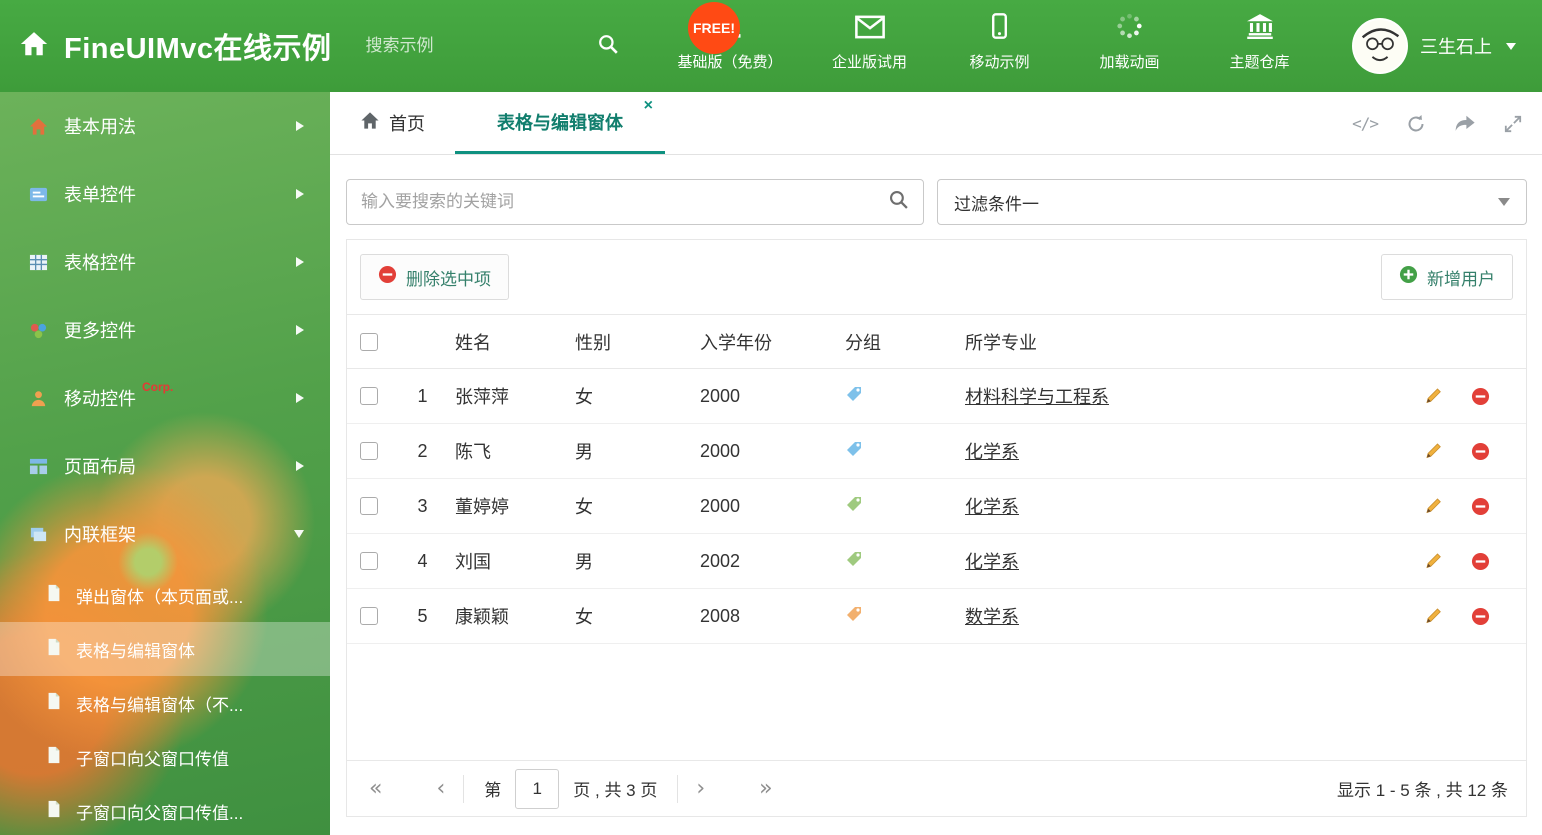  What do you see at coordinates (1037, 397) in the screenshot?
I see `major-link: 材料科学与工程系` at bounding box center [1037, 397].